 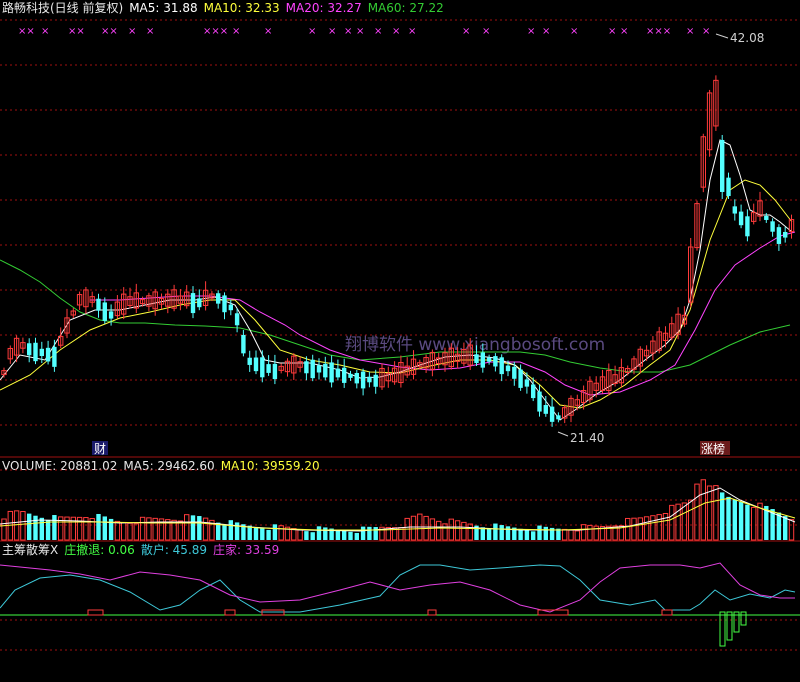 I want to click on marker-glyph: ×××, so click(x=215, y=31).